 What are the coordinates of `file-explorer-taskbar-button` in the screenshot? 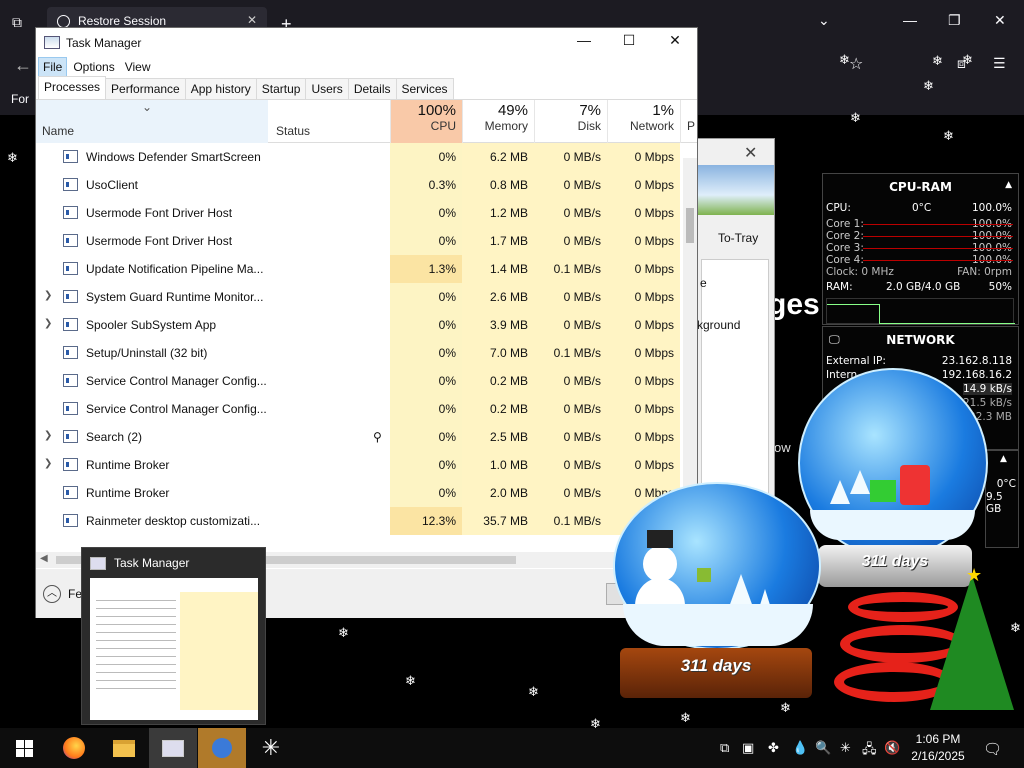 It's located at (124, 748).